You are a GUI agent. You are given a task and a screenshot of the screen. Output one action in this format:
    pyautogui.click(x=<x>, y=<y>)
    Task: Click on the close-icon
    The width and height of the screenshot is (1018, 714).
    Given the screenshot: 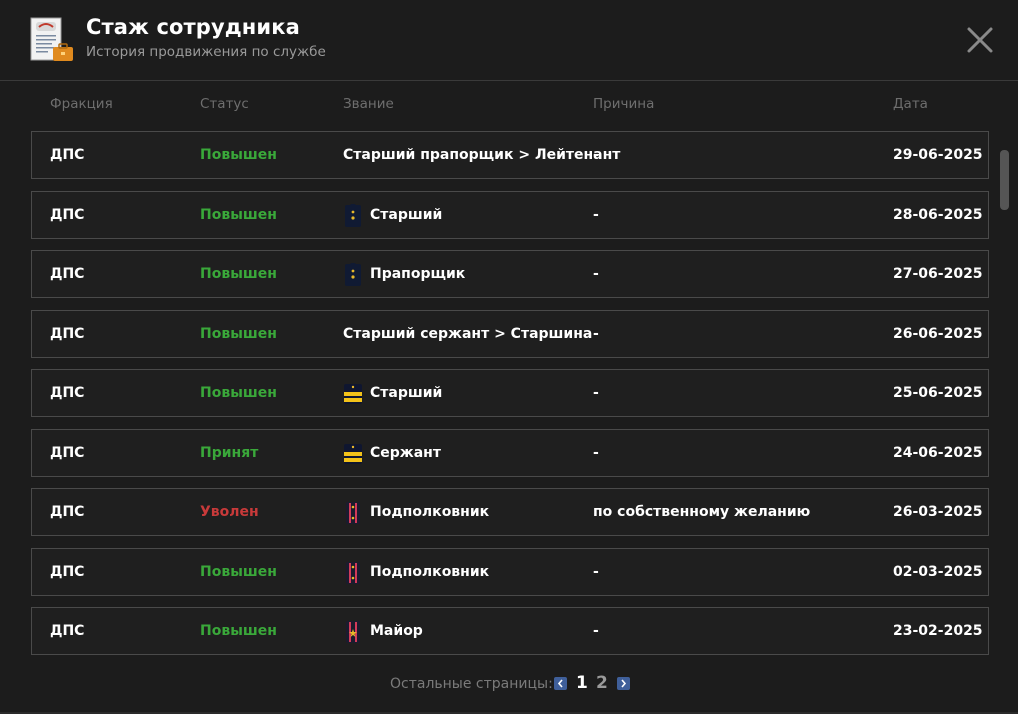 What is the action you would take?
    pyautogui.click(x=980, y=40)
    